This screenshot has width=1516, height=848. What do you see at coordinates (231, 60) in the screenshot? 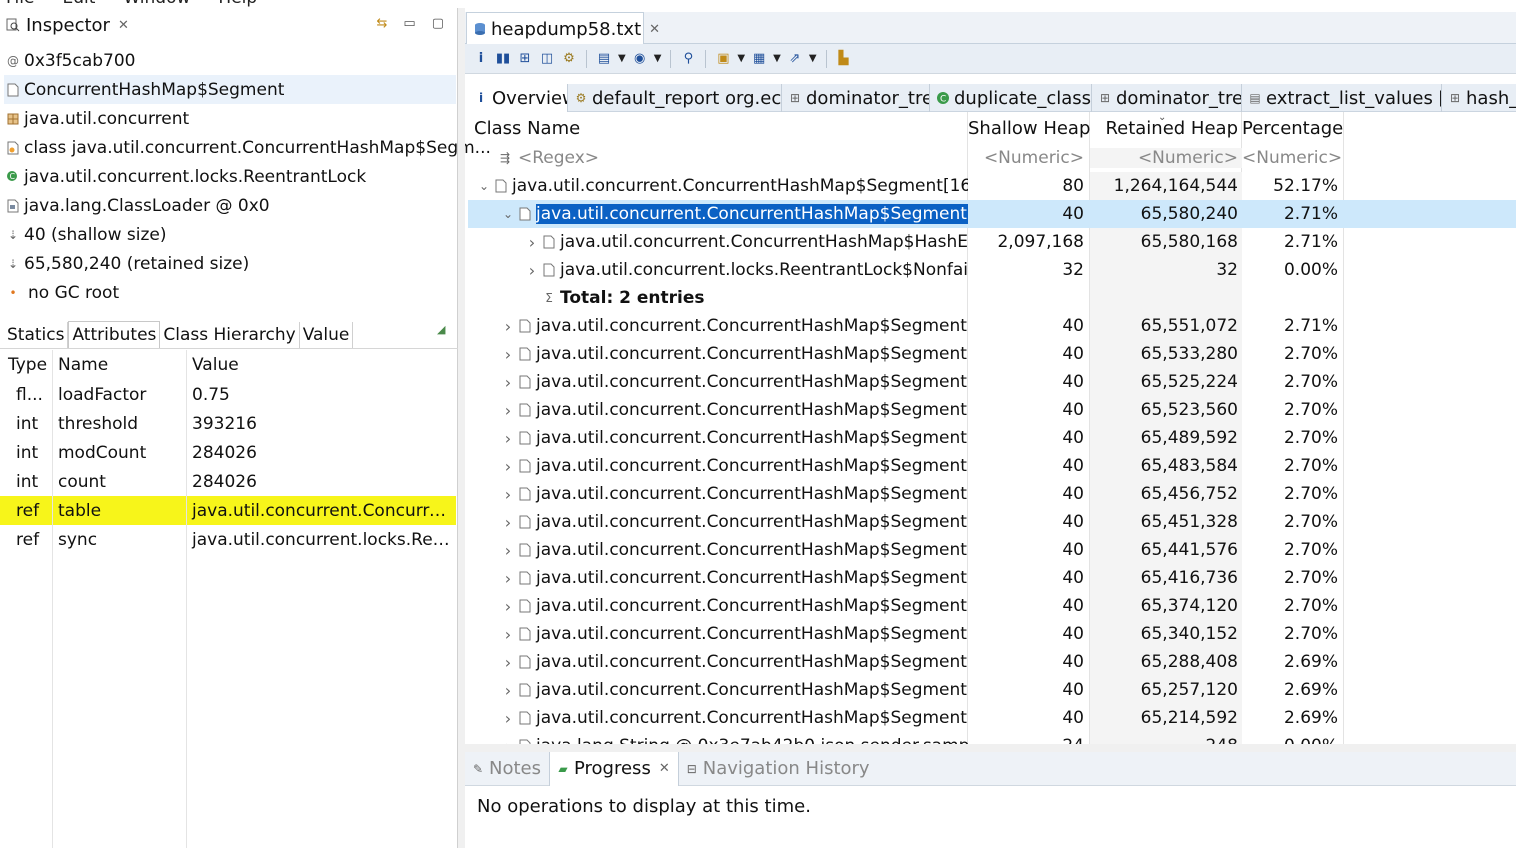
I see `object-address: @ 0x3f5cab700` at bounding box center [231, 60].